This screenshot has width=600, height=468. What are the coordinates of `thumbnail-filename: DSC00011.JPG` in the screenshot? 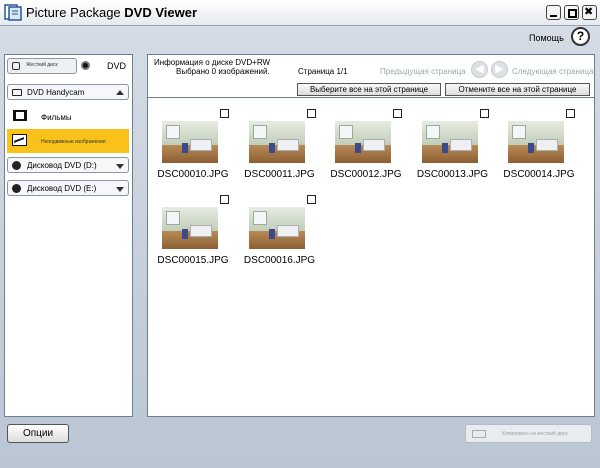 It's located at (279, 174).